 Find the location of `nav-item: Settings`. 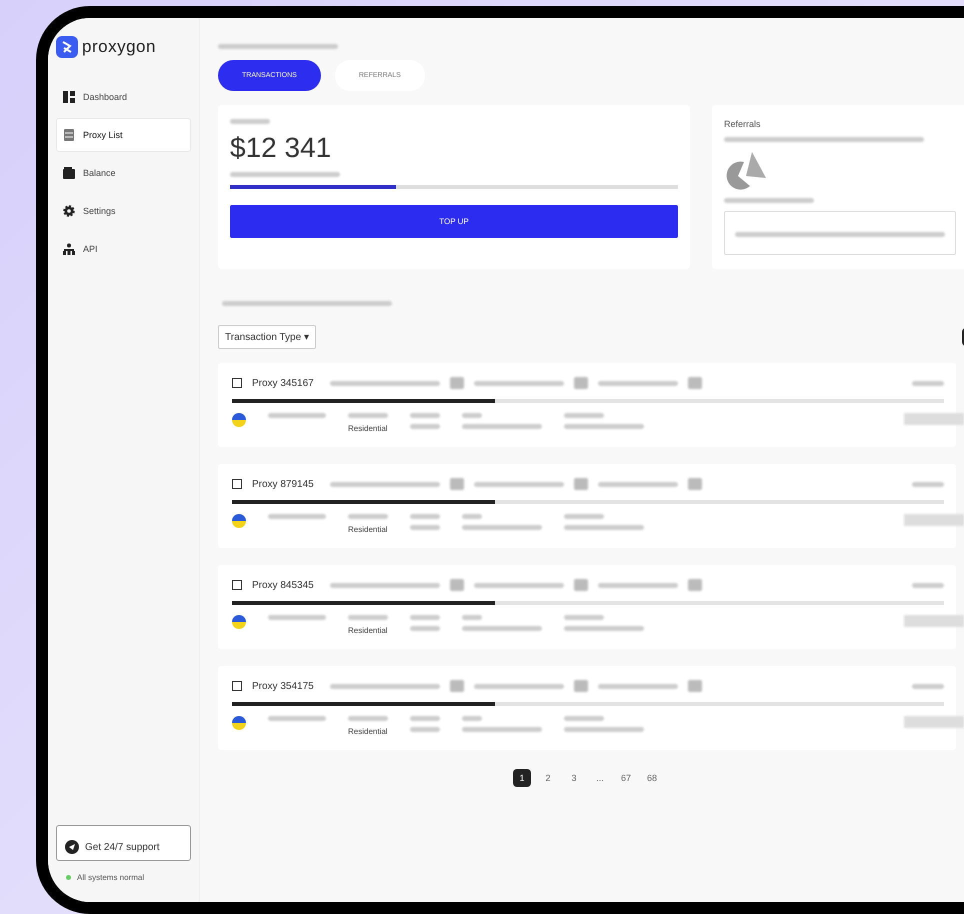

nav-item: Settings is located at coordinates (123, 211).